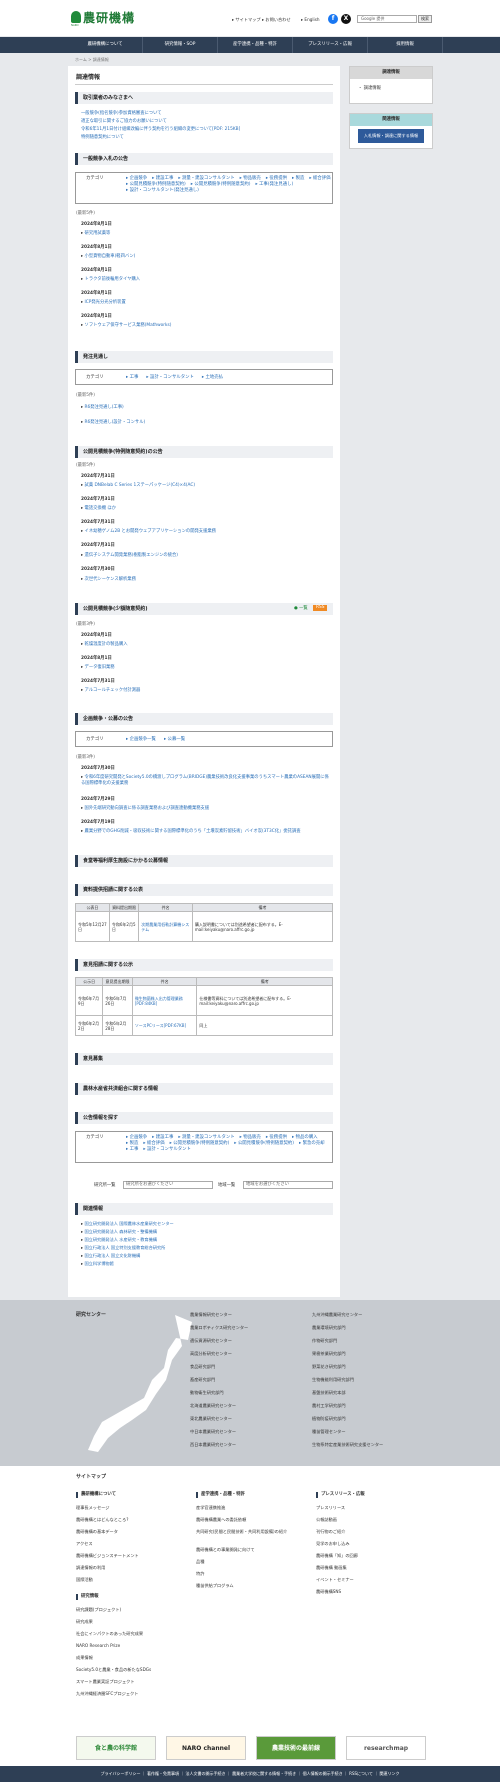 The height and width of the screenshot is (1782, 500). I want to click on gnav-recruit: 採用情報, so click(405, 45).